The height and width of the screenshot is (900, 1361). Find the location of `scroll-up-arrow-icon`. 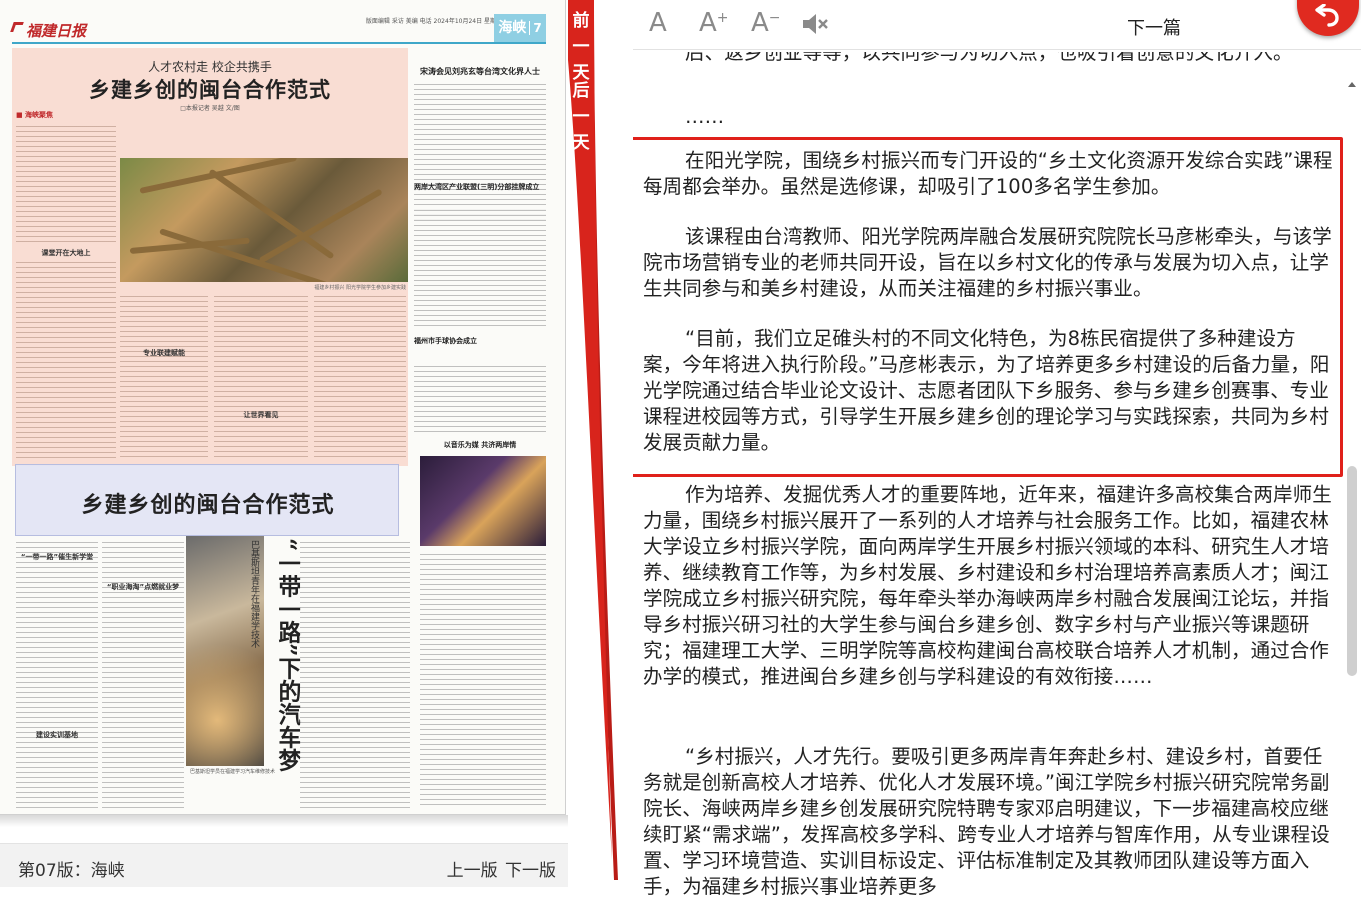

scroll-up-arrow-icon is located at coordinates (1352, 84).